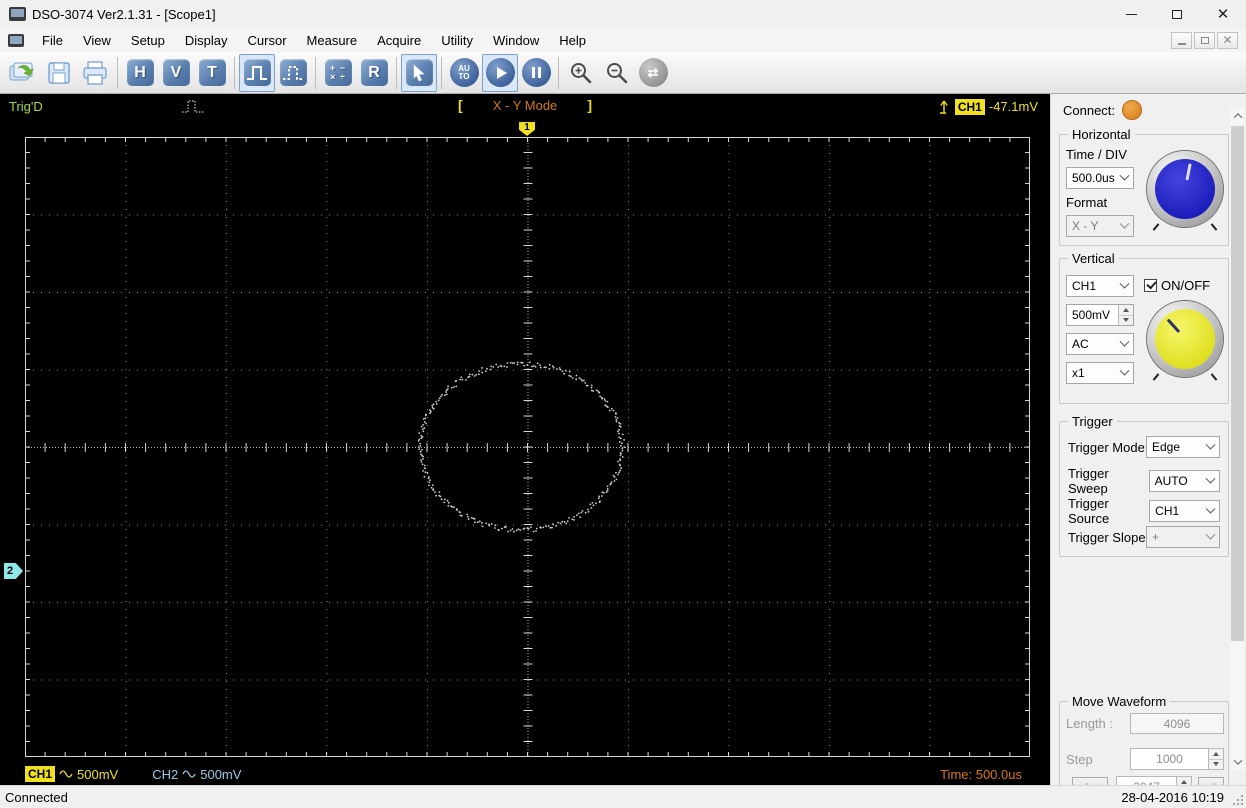  What do you see at coordinates (332, 40) in the screenshot?
I see `menu-measure: Measure` at bounding box center [332, 40].